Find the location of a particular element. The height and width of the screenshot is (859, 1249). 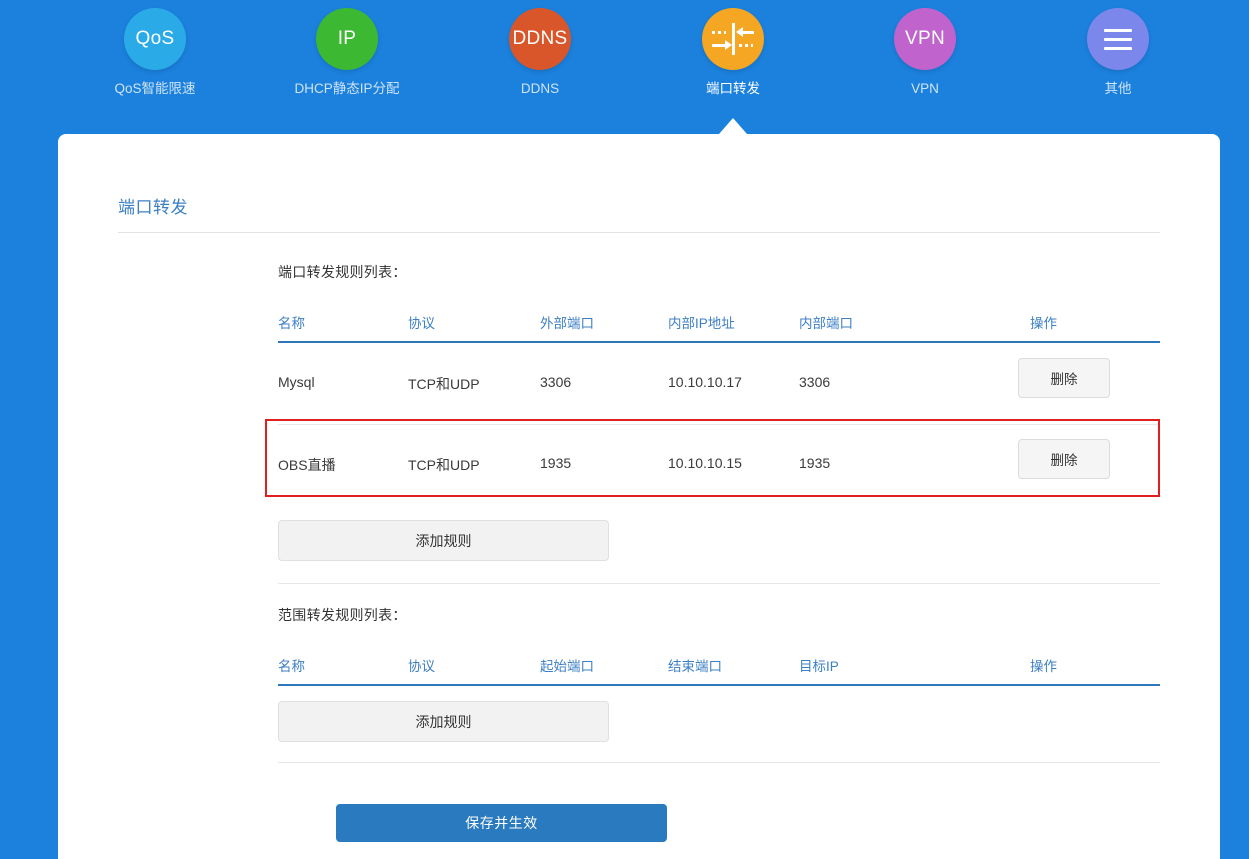

ip-icon-text: IP is located at coordinates (347, 38).